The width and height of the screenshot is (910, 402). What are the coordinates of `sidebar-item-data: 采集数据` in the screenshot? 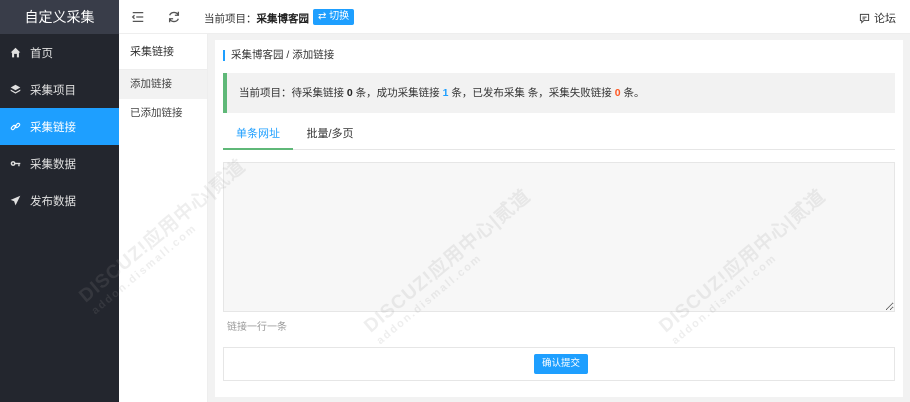 It's located at (59, 163).